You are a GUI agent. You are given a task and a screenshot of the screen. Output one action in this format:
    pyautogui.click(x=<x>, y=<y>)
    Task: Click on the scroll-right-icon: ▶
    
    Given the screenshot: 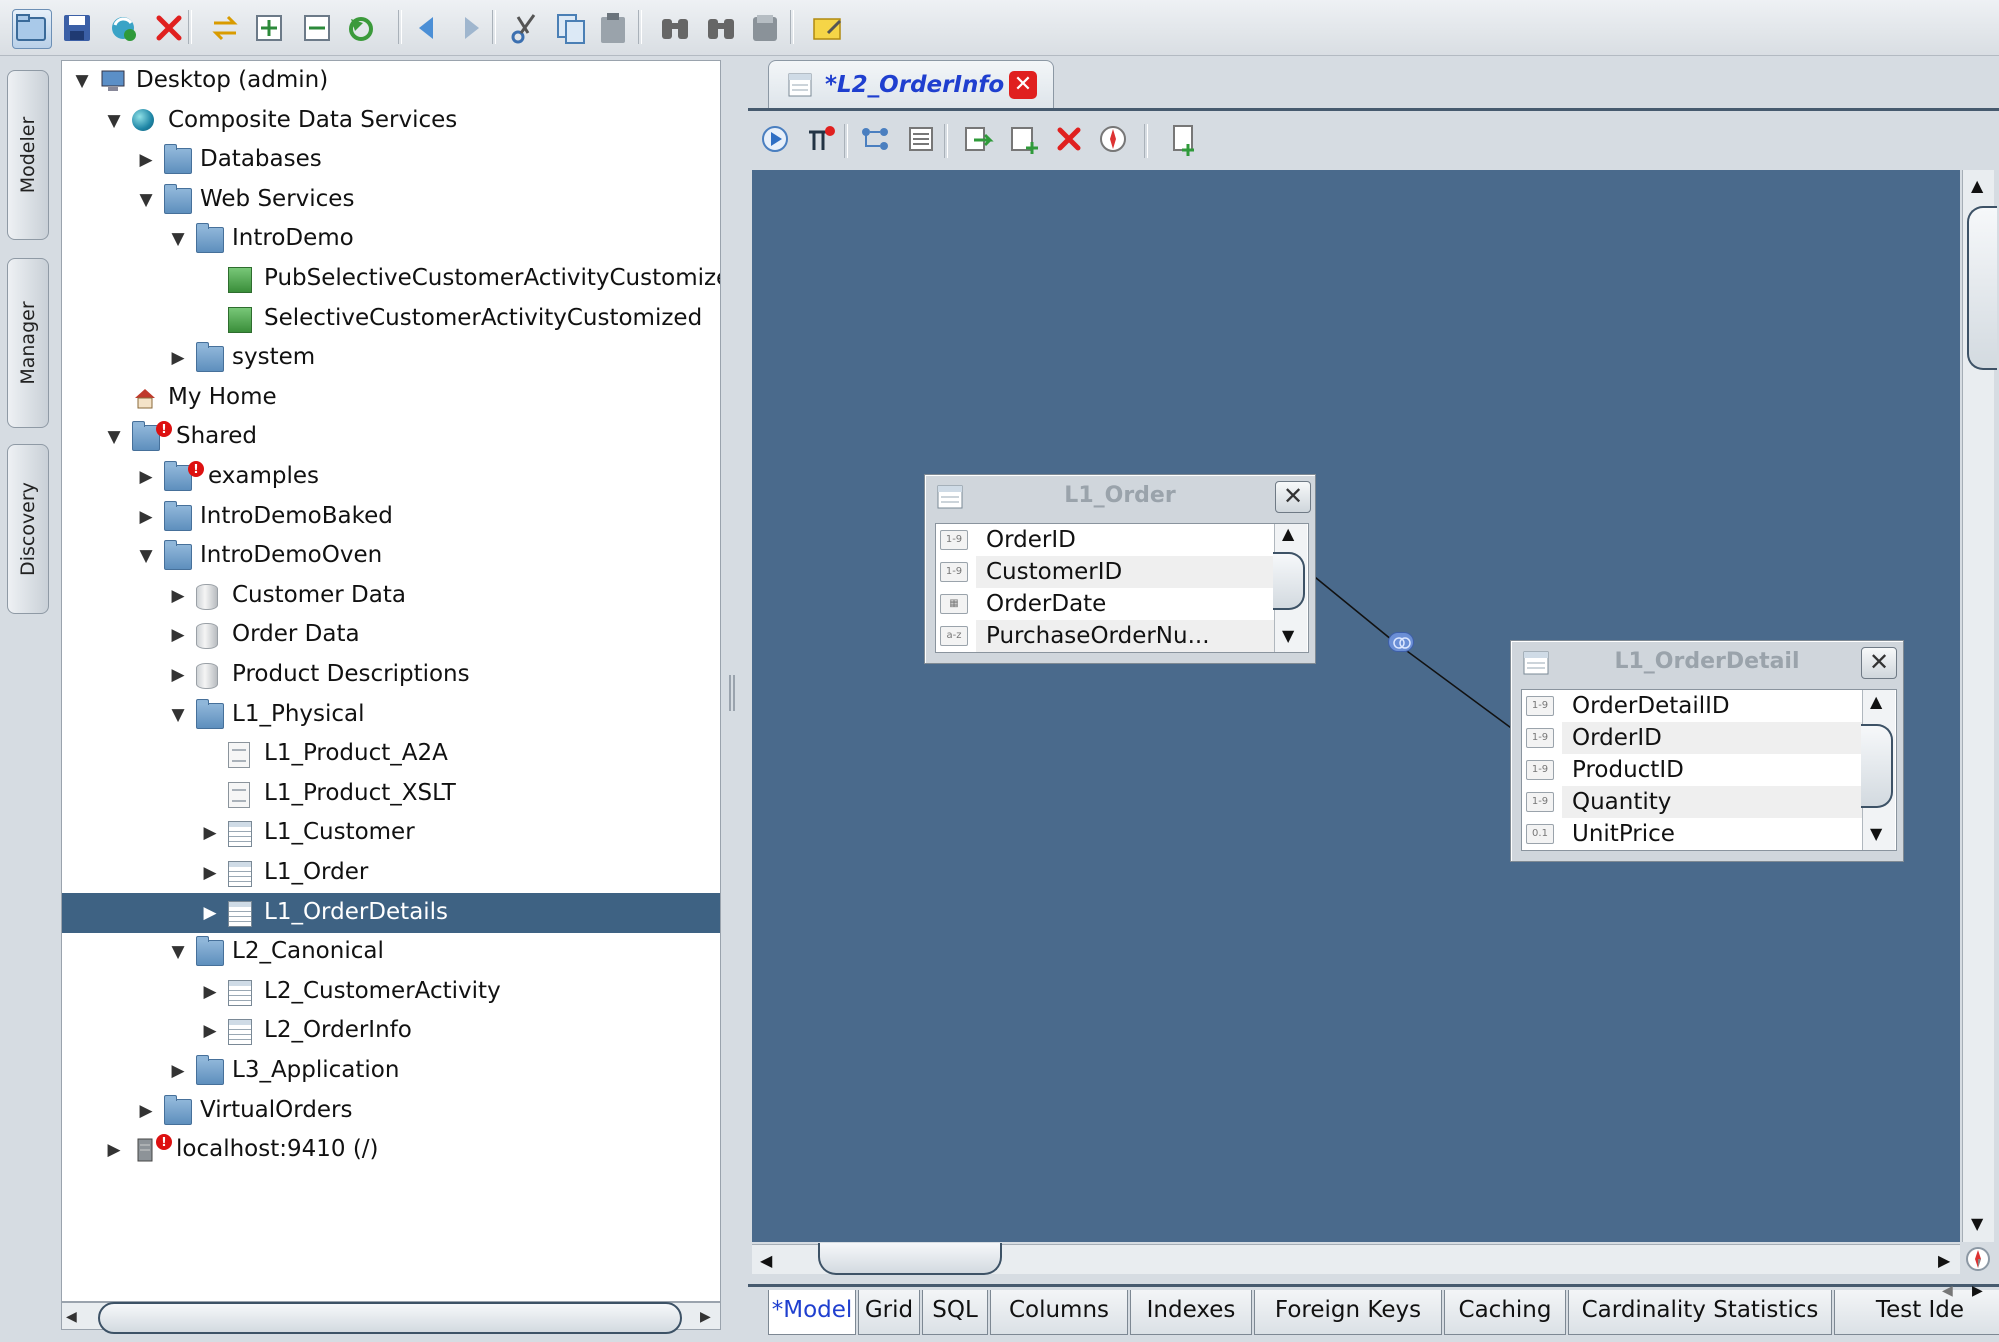 What is the action you would take?
    pyautogui.click(x=705, y=1317)
    